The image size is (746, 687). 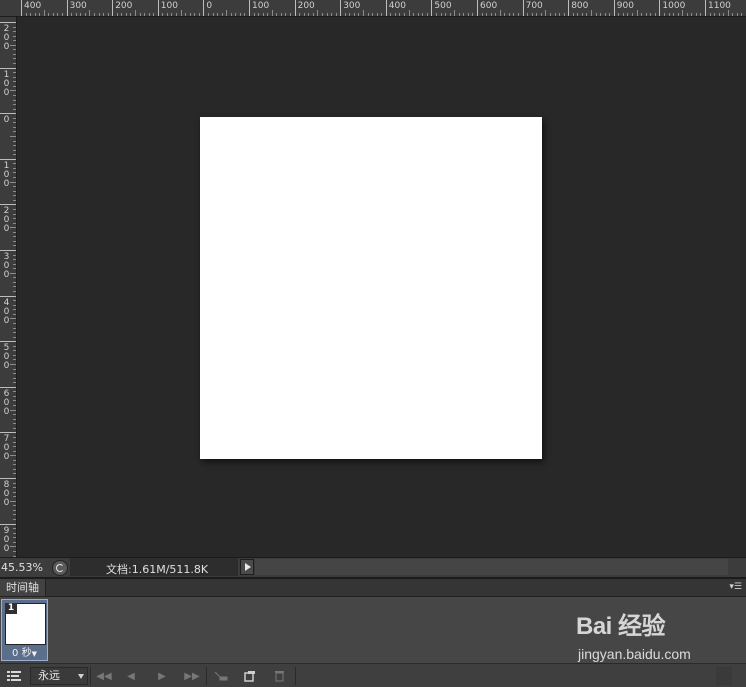 What do you see at coordinates (24, 630) in the screenshot?
I see `animation-frame: 1 0 秒▼` at bounding box center [24, 630].